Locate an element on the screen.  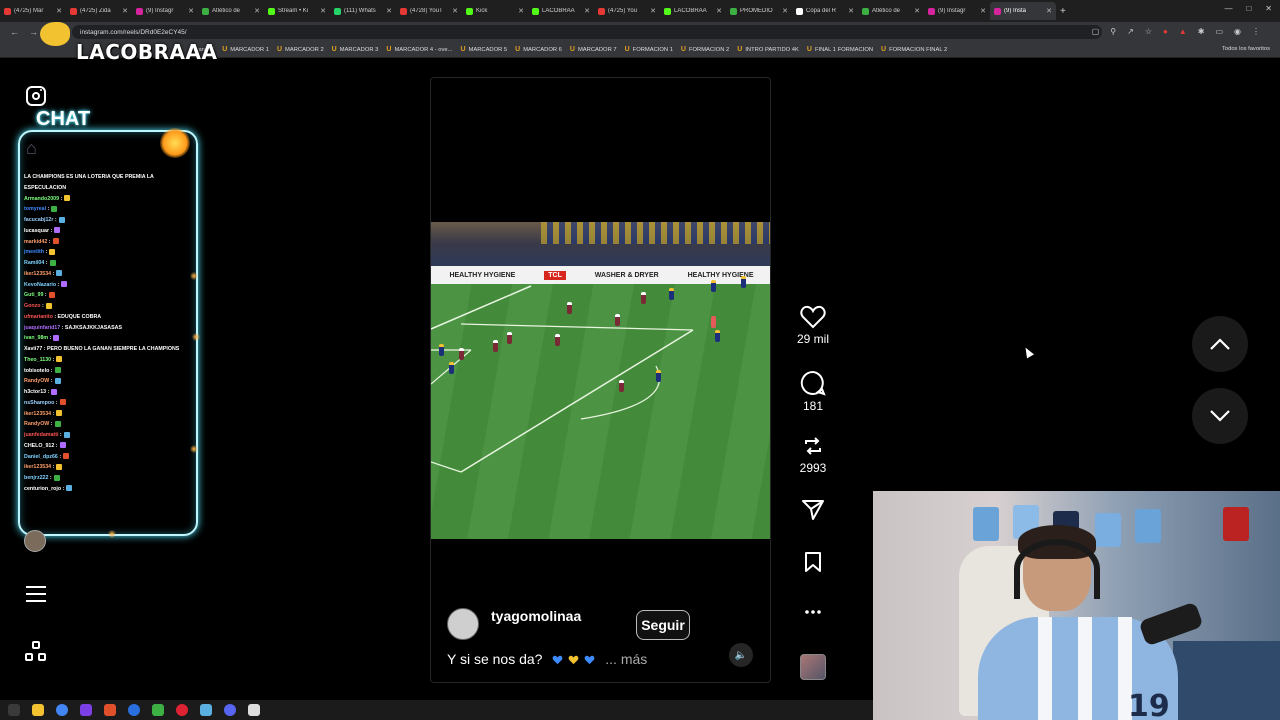
bookmark-item: U FORMACION FINAL 2 is located at coordinates (914, 49).